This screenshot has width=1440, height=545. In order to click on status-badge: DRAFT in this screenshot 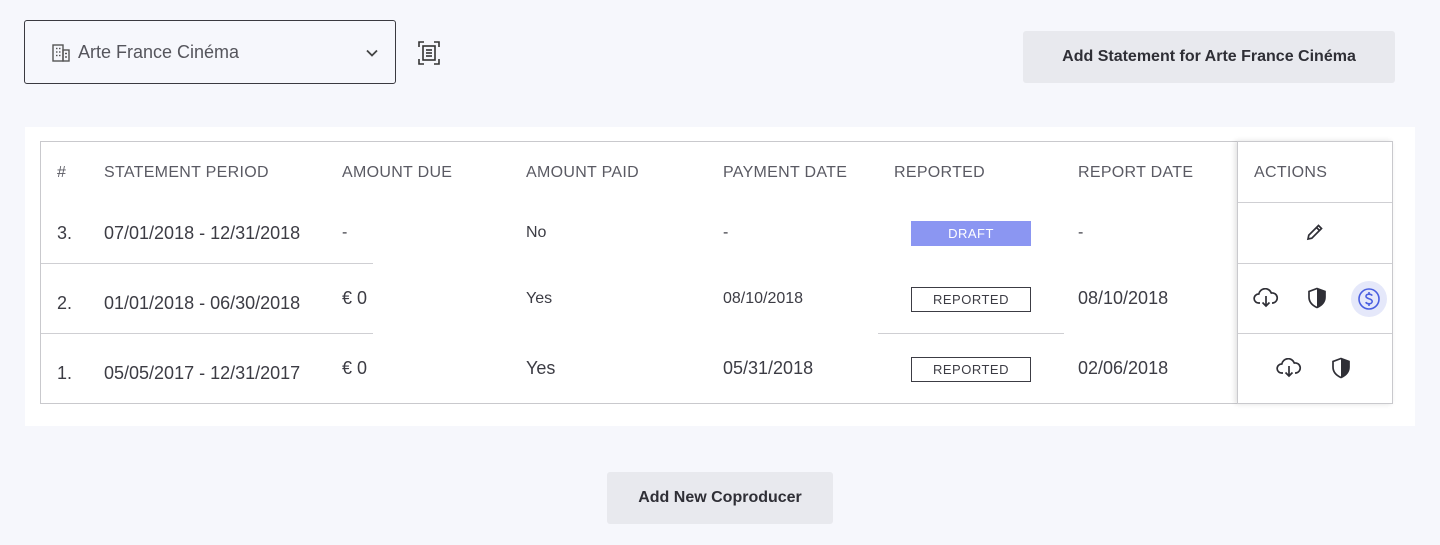, I will do `click(971, 233)`.